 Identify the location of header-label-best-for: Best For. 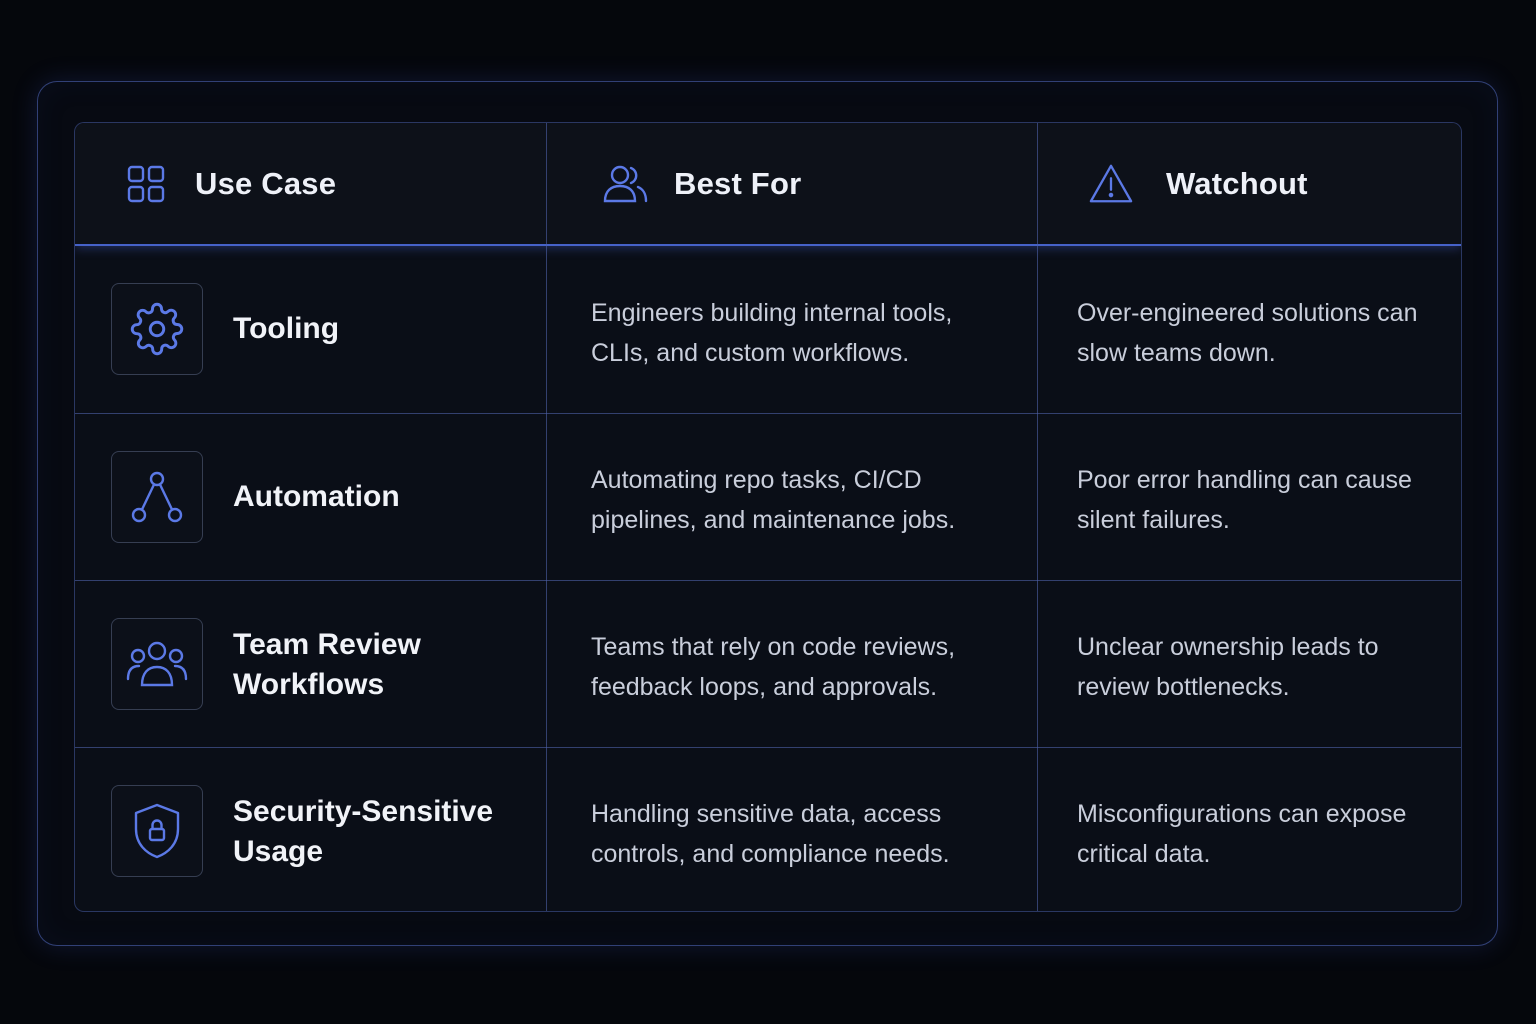
(738, 183).